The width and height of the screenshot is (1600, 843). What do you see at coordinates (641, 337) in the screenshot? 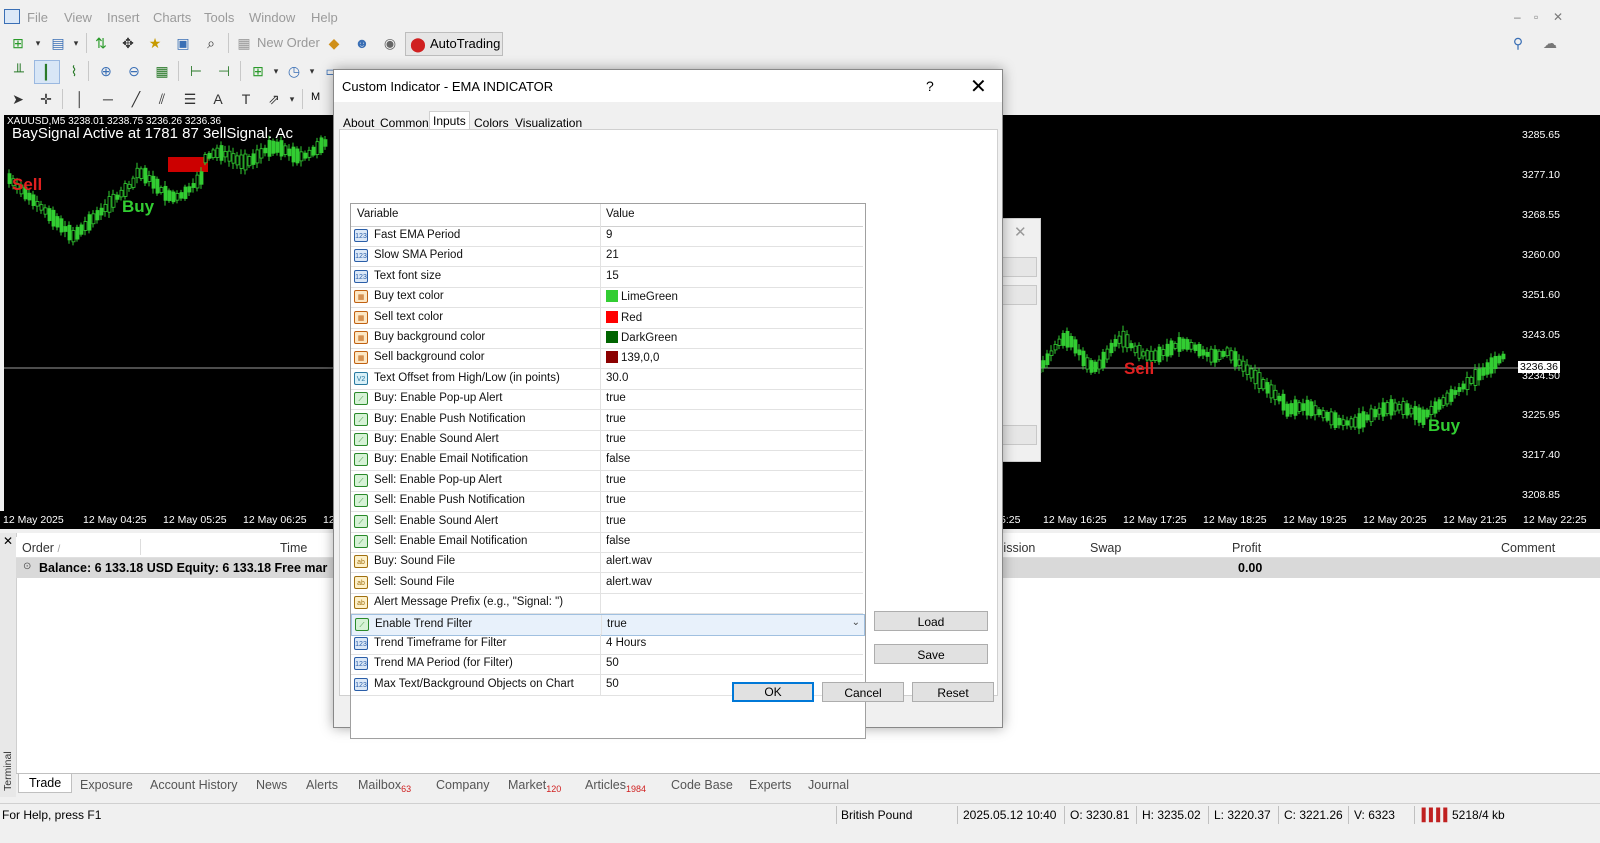
I see `input-value: DarkGreen` at bounding box center [641, 337].